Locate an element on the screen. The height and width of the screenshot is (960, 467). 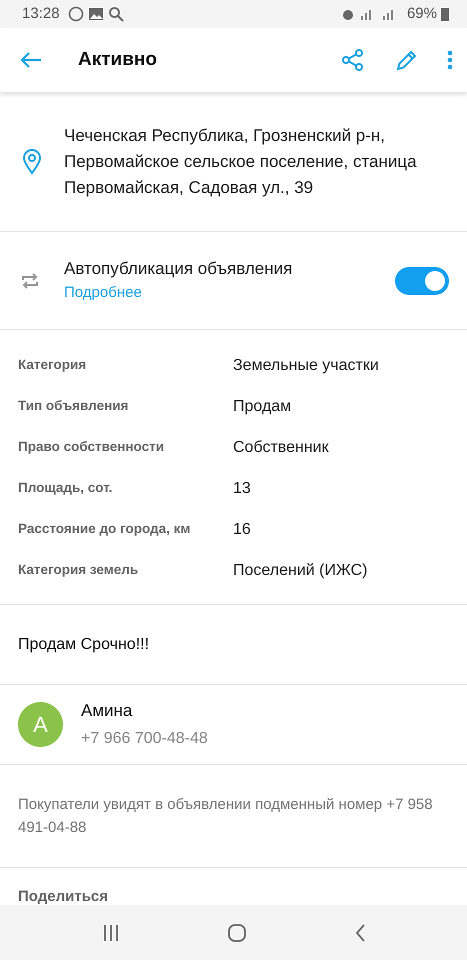
share-icon is located at coordinates (353, 60).